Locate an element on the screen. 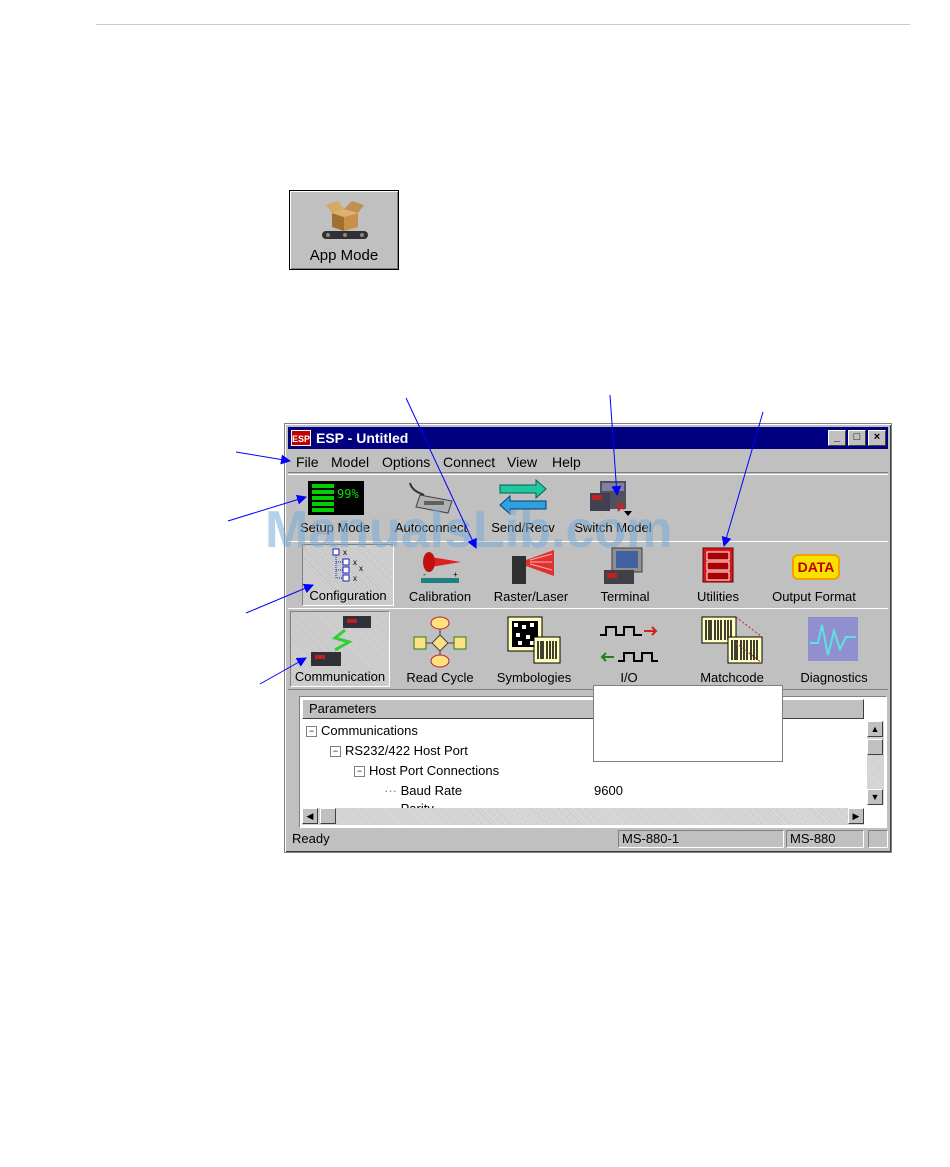 The height and width of the screenshot is (1167, 950). tree-row-label: RS232/422 Host Port is located at coordinates (406, 750).